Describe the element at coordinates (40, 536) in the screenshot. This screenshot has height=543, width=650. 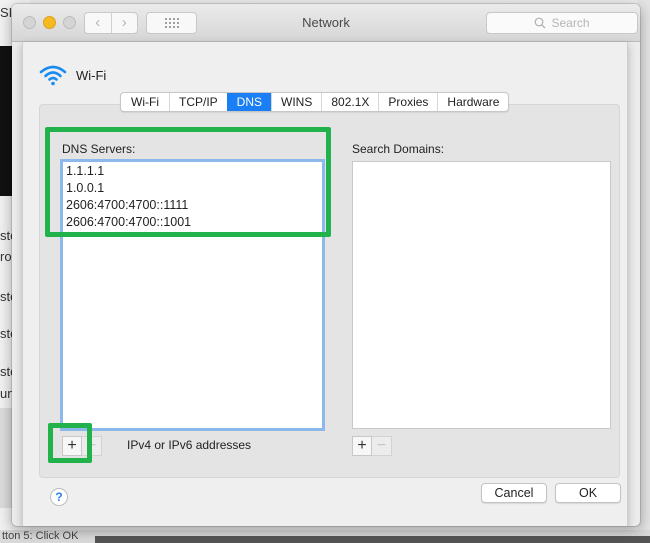
I see `background-text: tton 5: Click OK` at that location.